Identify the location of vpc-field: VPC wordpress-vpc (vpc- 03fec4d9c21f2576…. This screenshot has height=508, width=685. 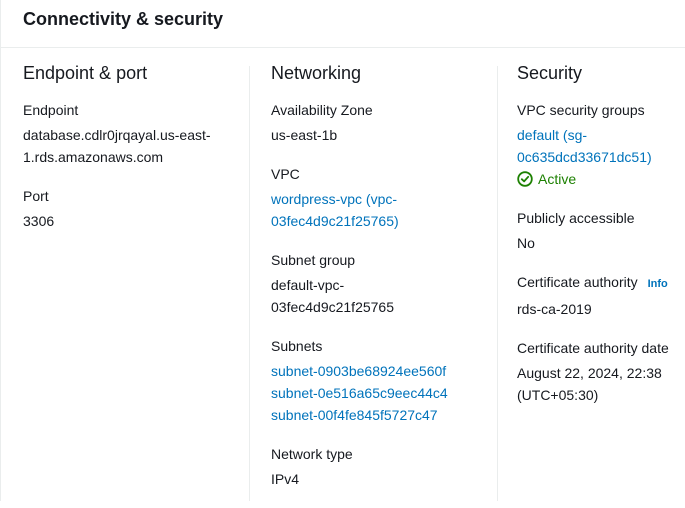
(384, 198).